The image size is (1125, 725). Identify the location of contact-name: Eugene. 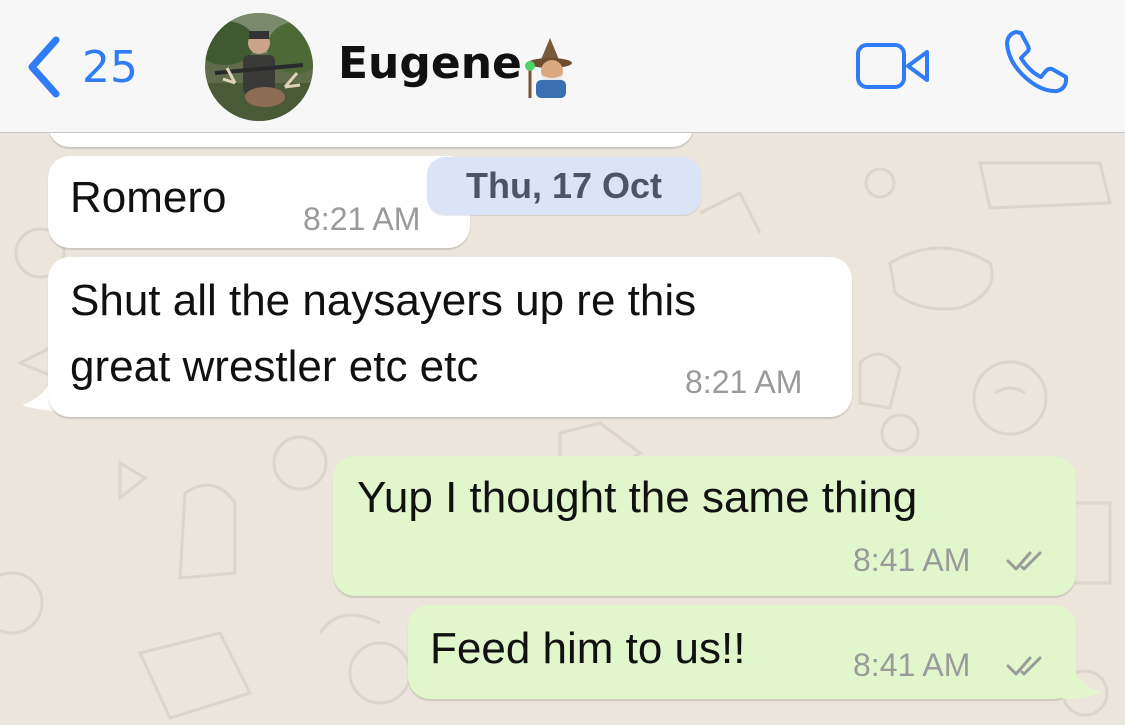
(430, 63).